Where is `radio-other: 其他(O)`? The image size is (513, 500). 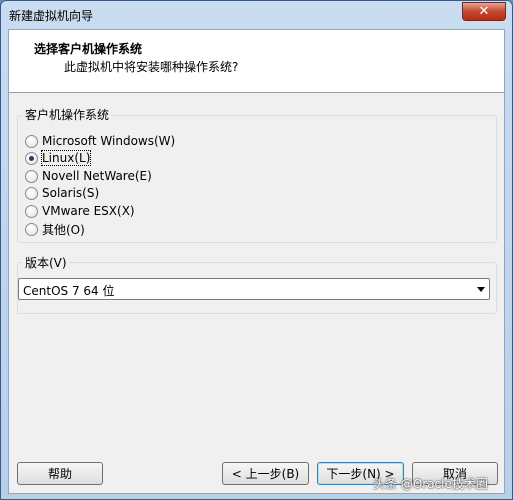
radio-other: 其他(O) is located at coordinates (55, 229).